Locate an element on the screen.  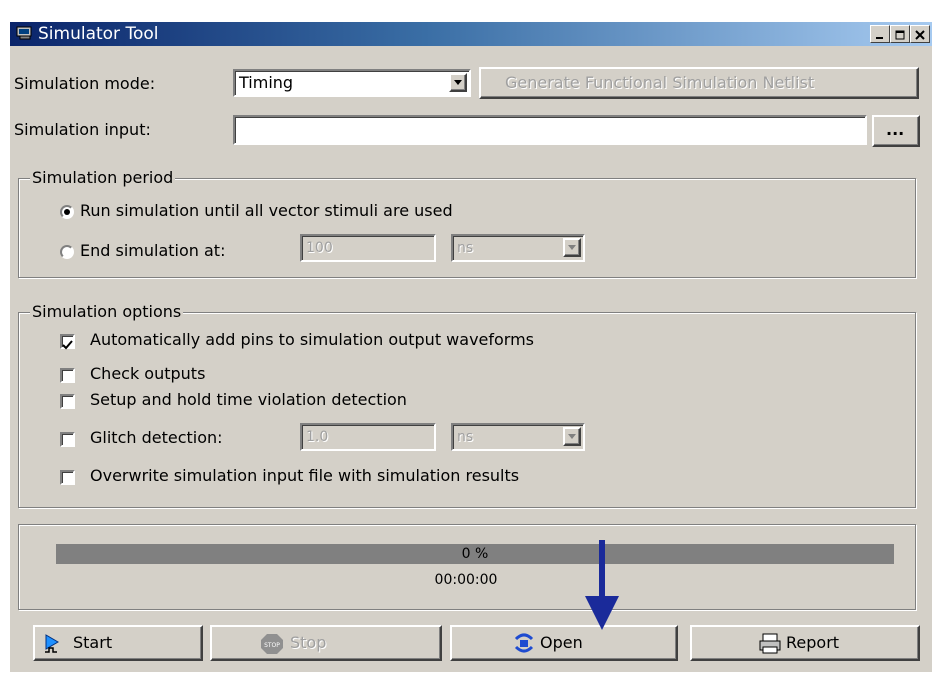
close-button is located at coordinates (920, 34).